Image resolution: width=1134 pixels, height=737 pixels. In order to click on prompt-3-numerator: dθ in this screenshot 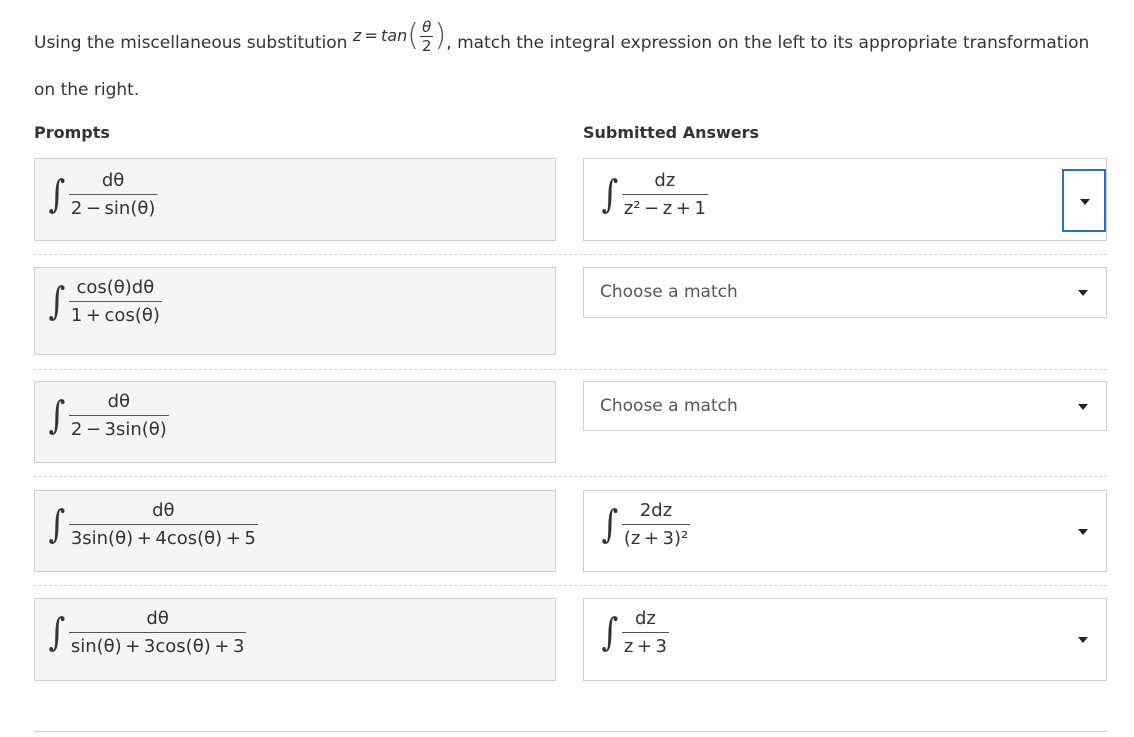, I will do `click(118, 403)`.